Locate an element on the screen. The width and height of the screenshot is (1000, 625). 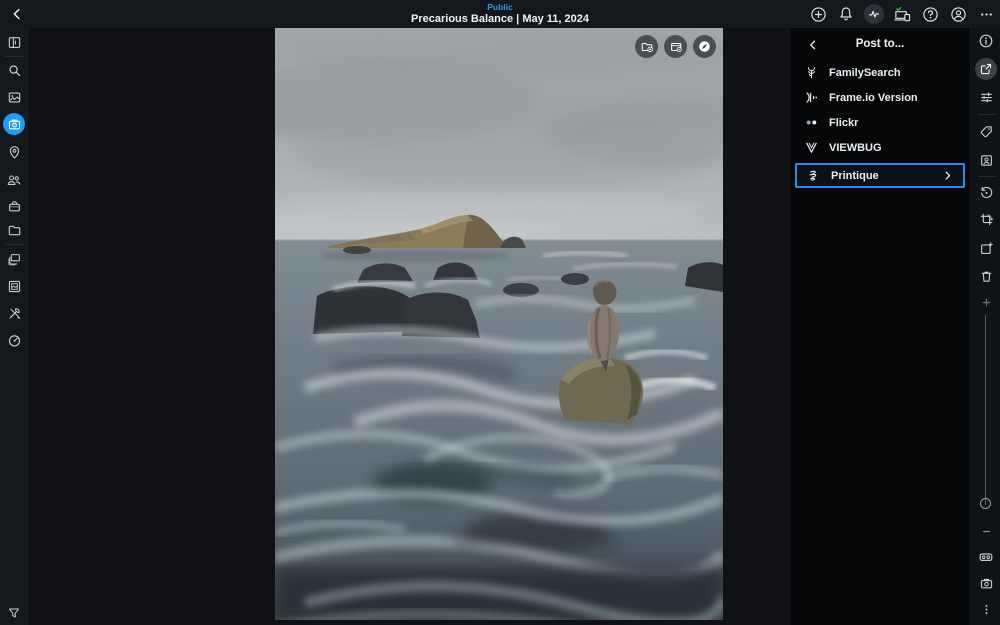
flickr-icon is located at coordinates (811, 122).